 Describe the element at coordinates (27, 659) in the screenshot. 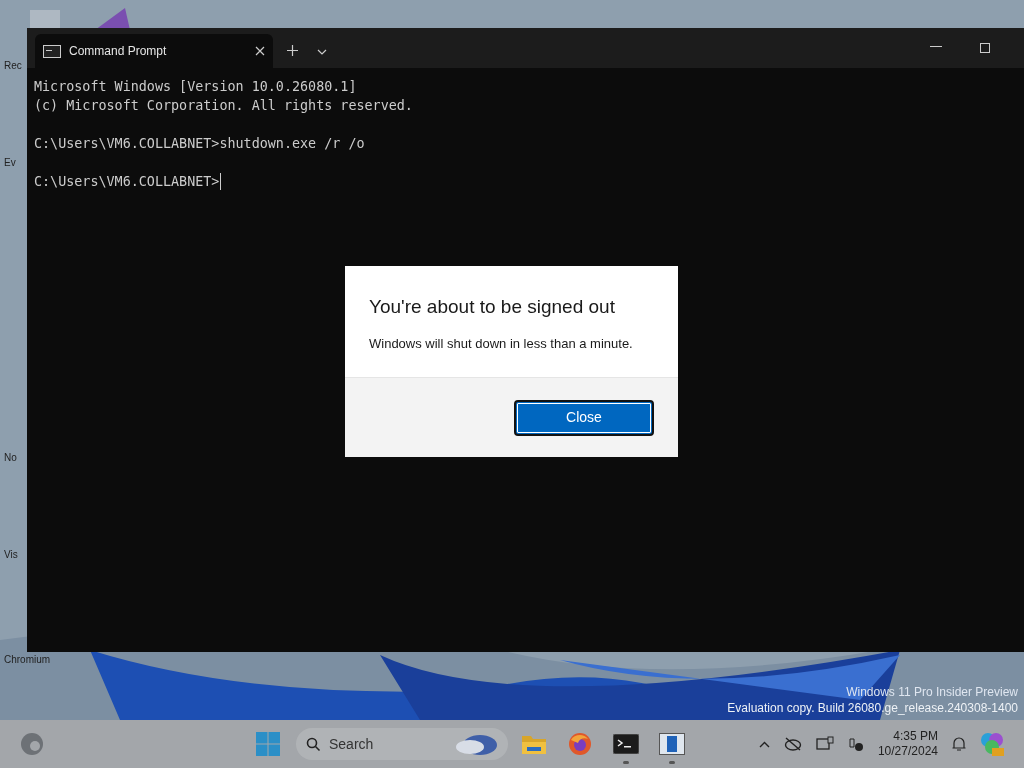

I see `desktop-icon-label: Chromium` at that location.